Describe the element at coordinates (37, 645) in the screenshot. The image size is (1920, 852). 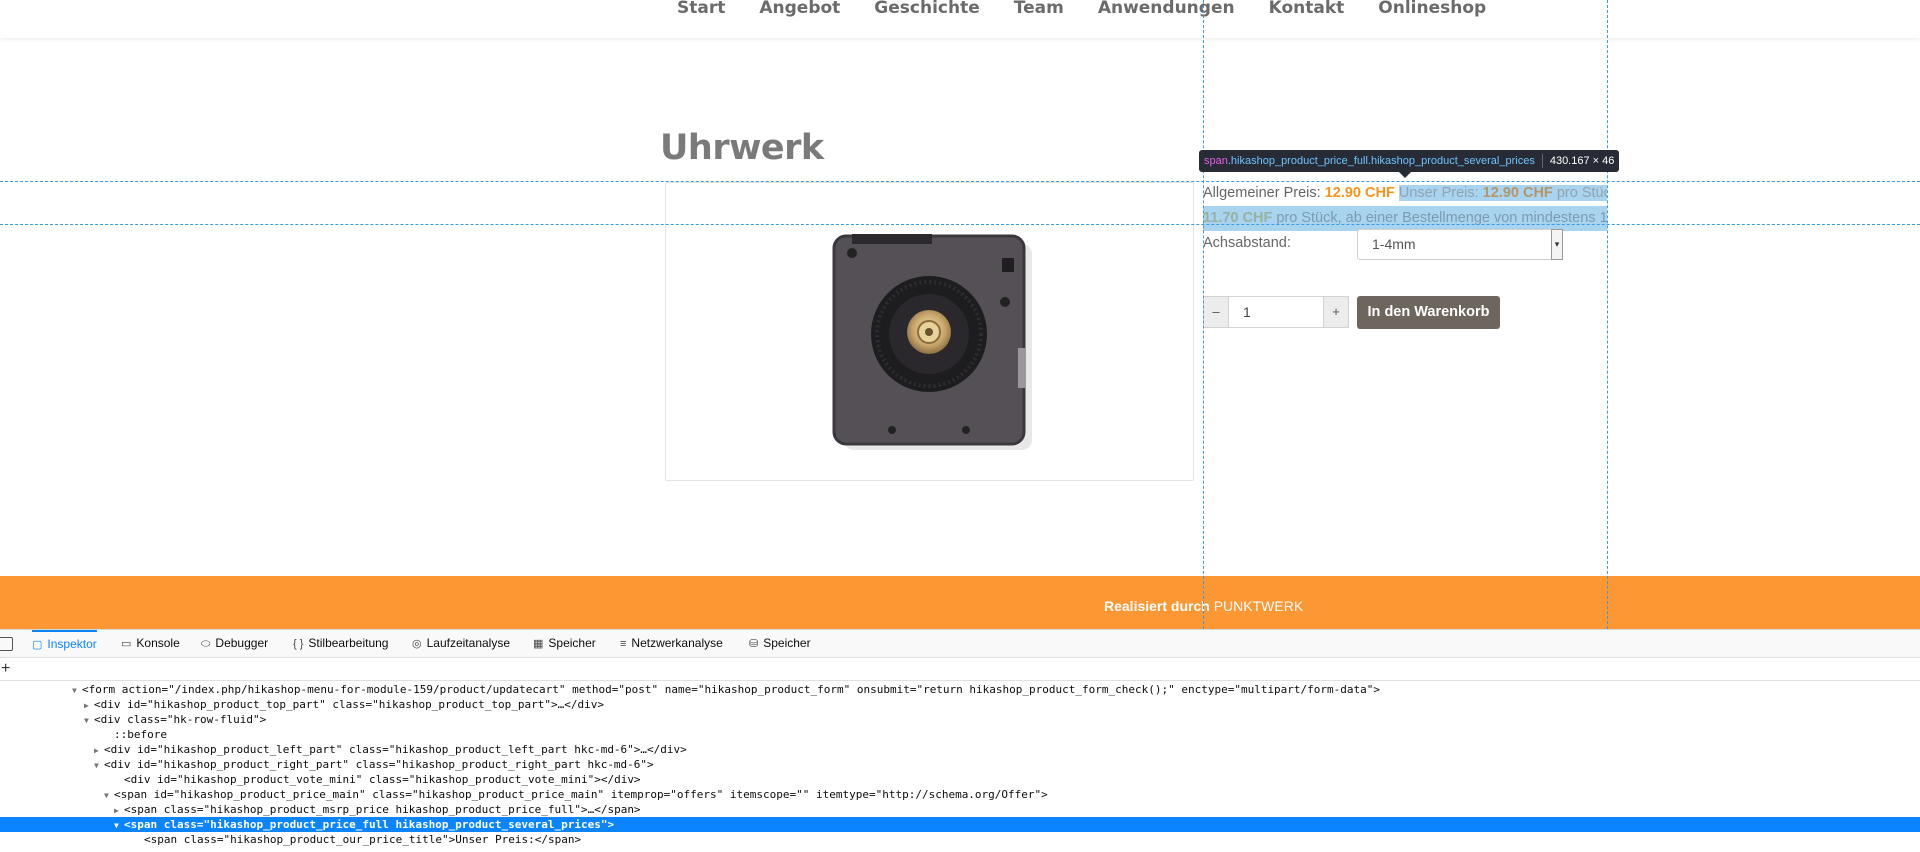
I see `inspector-icon: ▢` at that location.